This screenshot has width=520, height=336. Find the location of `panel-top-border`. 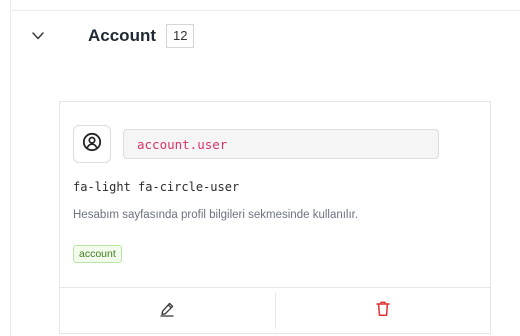

panel-top-border is located at coordinates (265, 10).